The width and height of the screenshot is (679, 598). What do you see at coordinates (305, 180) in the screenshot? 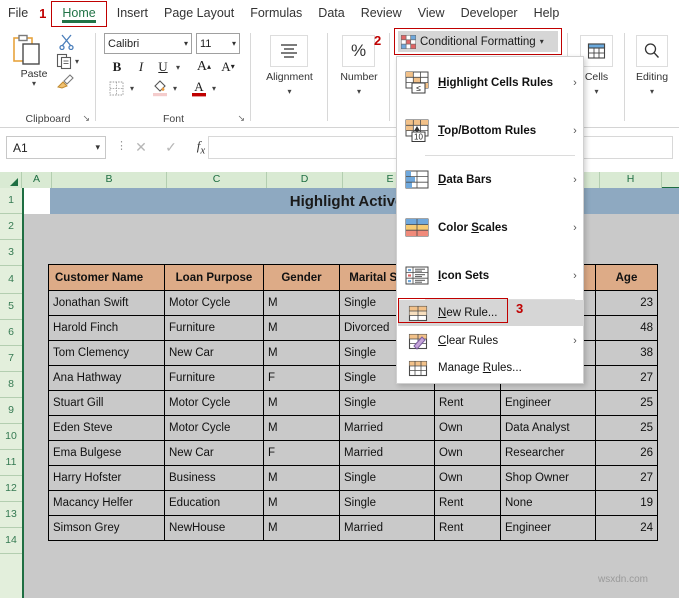
I see `column-header-d: D` at bounding box center [305, 180].